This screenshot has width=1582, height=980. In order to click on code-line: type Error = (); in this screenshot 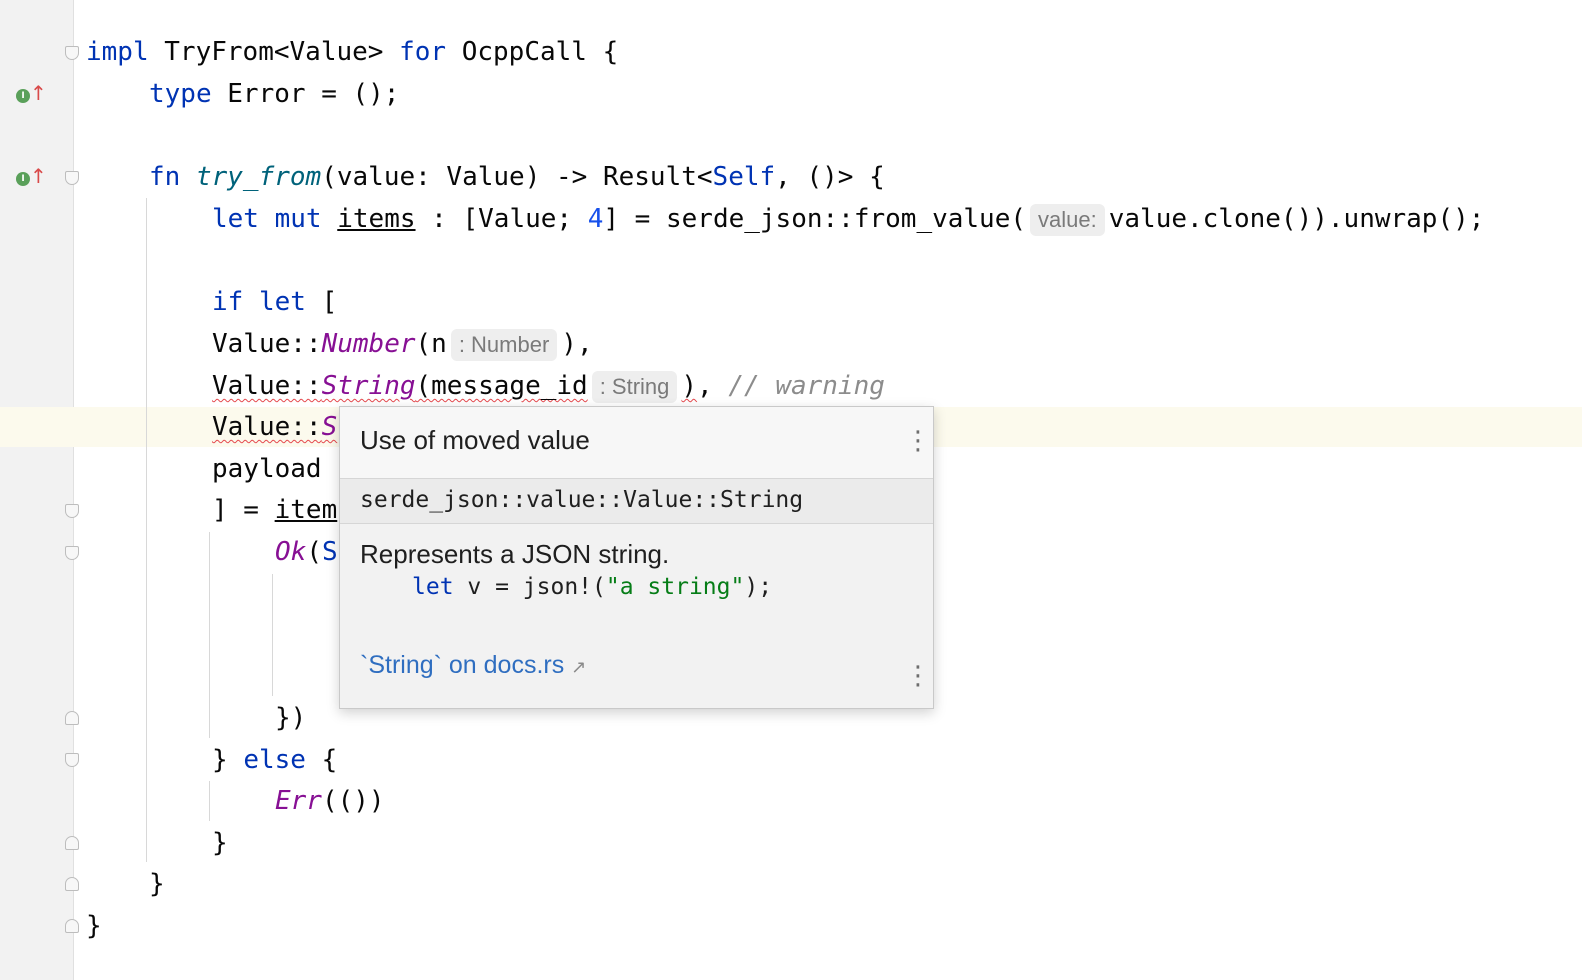, I will do `click(274, 94)`.